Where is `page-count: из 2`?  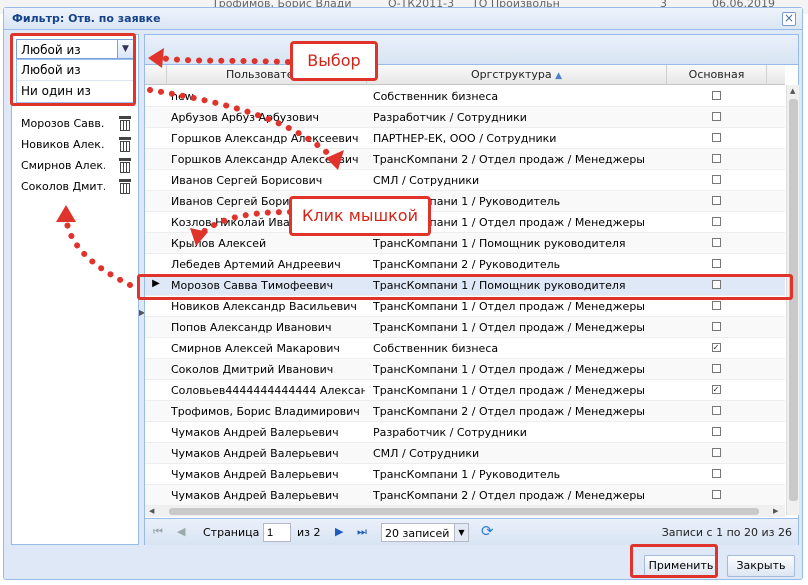
page-count: из 2 is located at coordinates (309, 532).